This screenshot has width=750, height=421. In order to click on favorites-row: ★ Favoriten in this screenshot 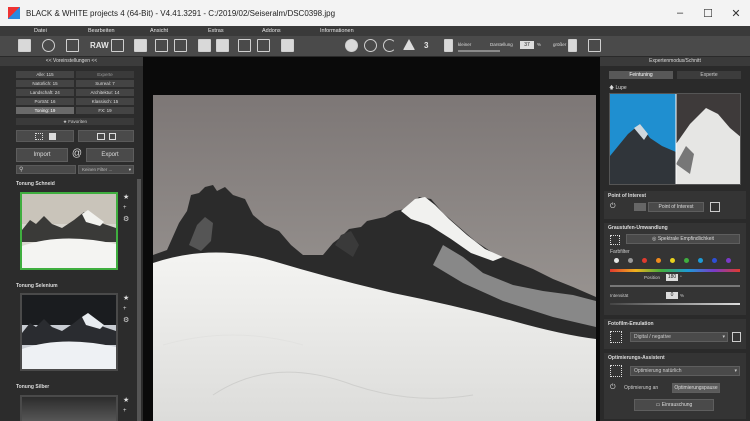, I will do `click(75, 121)`.